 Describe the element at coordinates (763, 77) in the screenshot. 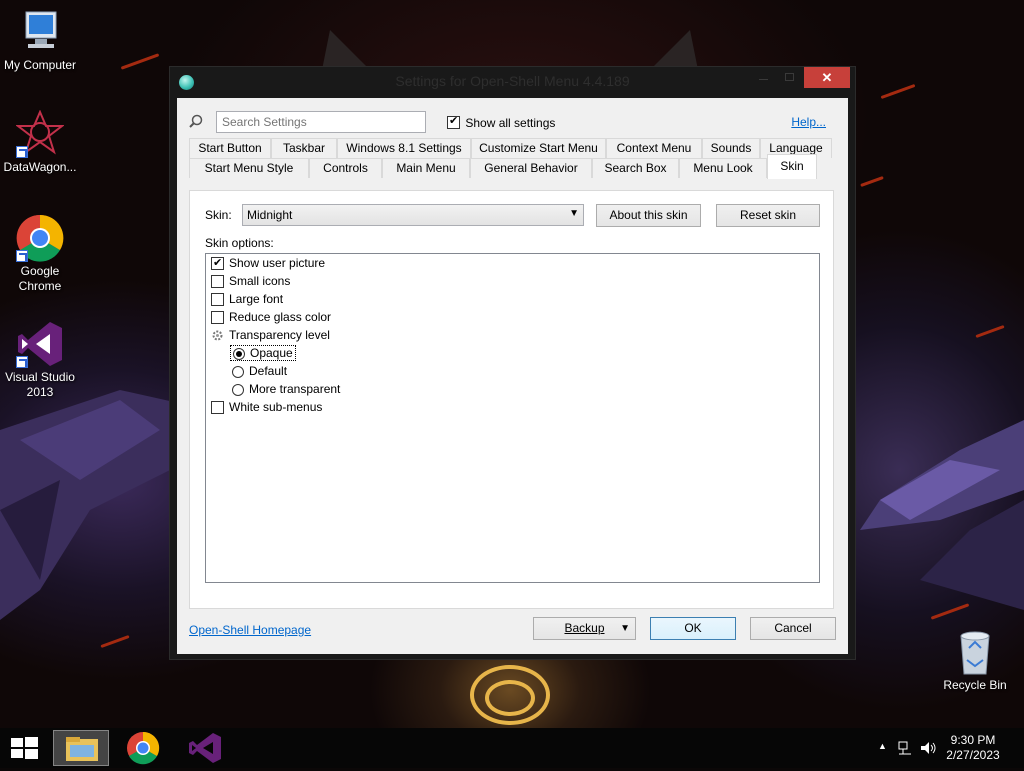

I see `minimize-button` at that location.